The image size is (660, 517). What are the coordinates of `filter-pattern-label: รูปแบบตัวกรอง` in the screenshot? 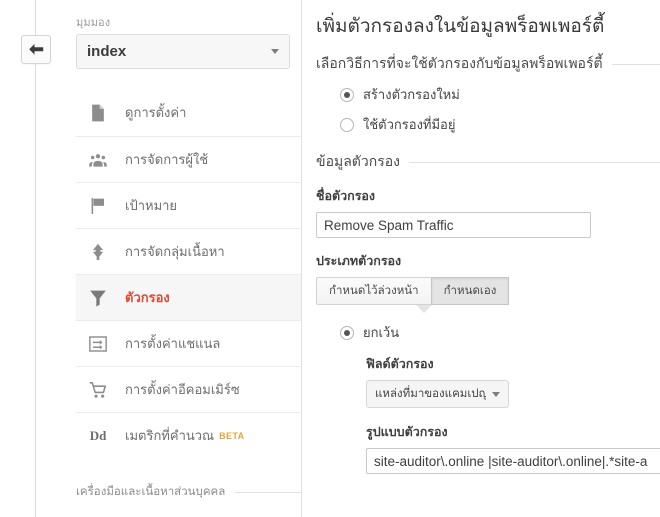 It's located at (407, 432).